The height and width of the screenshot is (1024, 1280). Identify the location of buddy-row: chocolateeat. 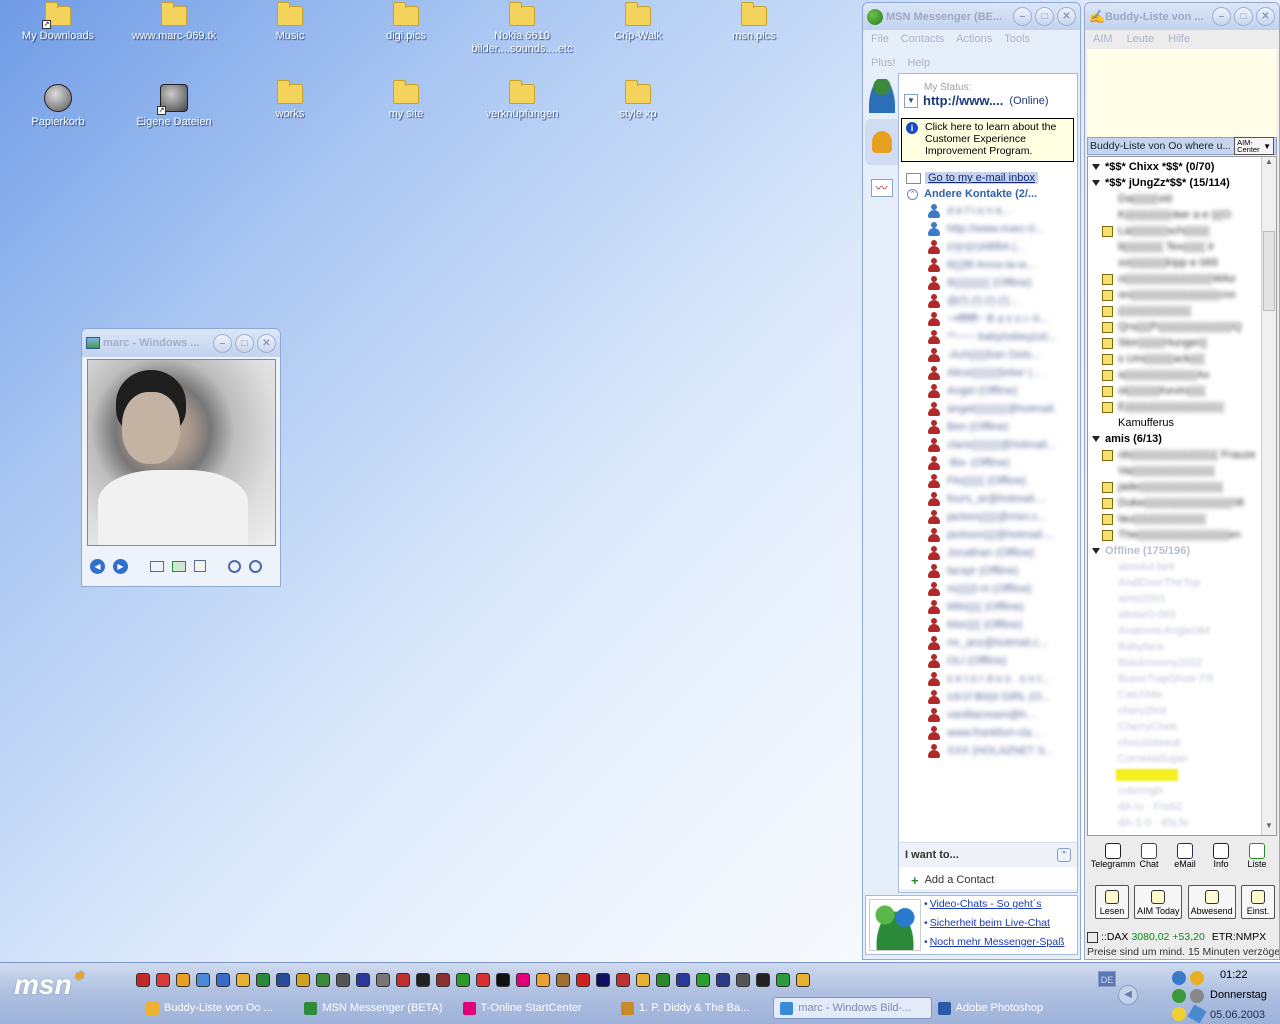
(1174, 743).